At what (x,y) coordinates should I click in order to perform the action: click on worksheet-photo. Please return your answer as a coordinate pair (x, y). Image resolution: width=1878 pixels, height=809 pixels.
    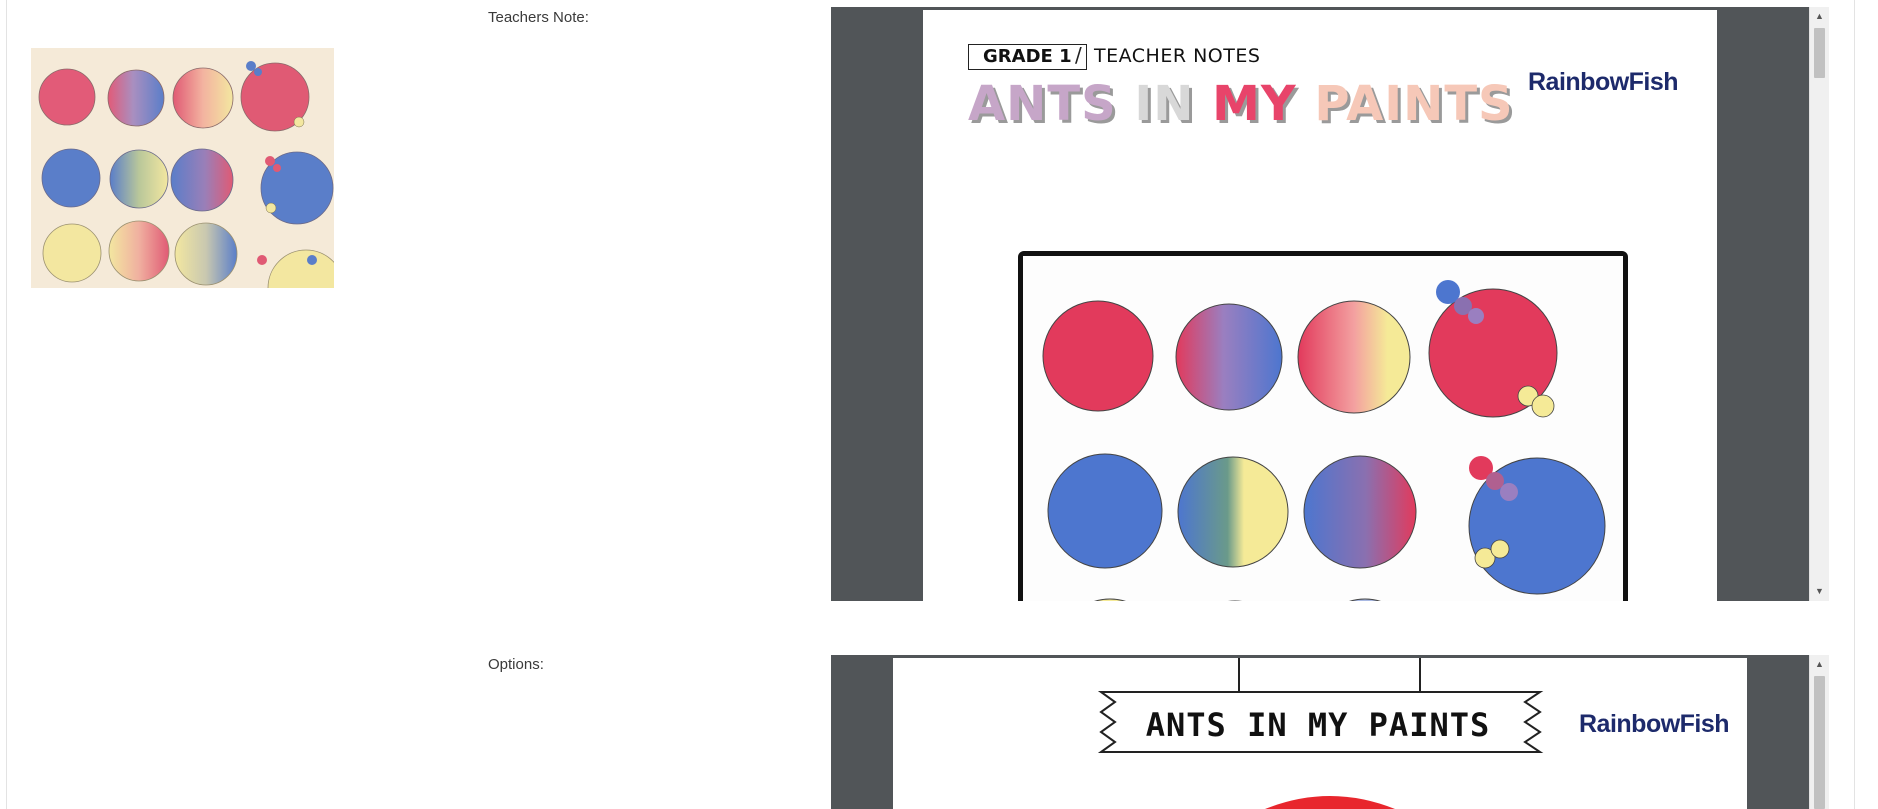
    Looking at the image, I should click on (1323, 426).